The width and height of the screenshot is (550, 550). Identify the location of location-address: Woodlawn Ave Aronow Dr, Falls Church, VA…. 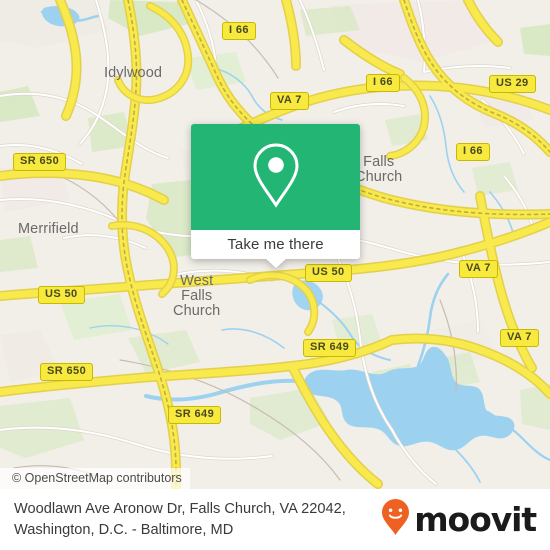
(180, 519).